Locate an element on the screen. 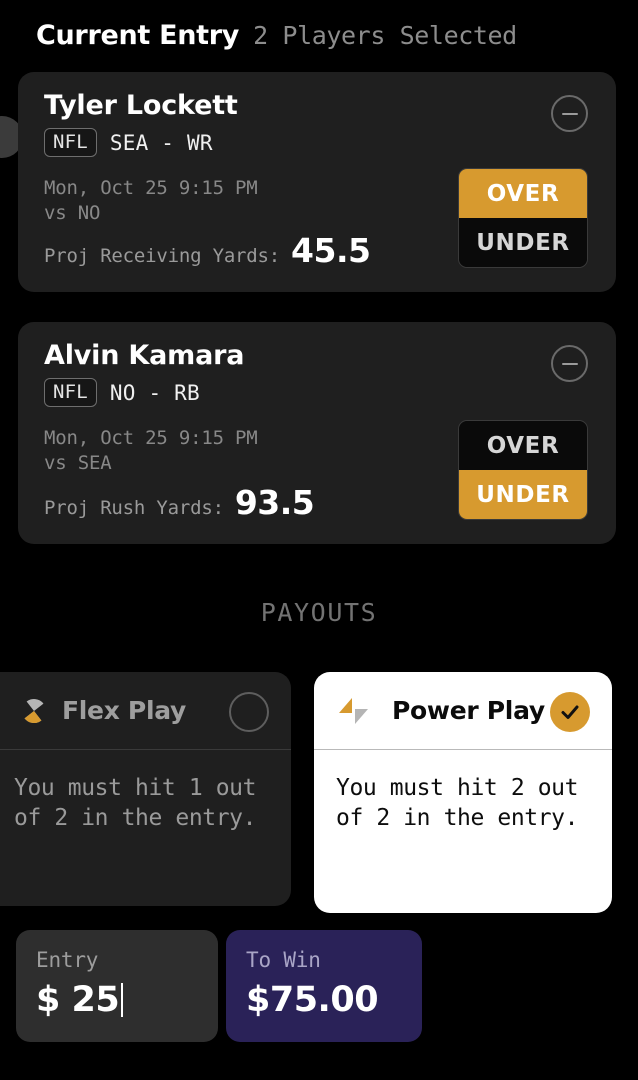  payout-option-label: Flex Play is located at coordinates (124, 710).